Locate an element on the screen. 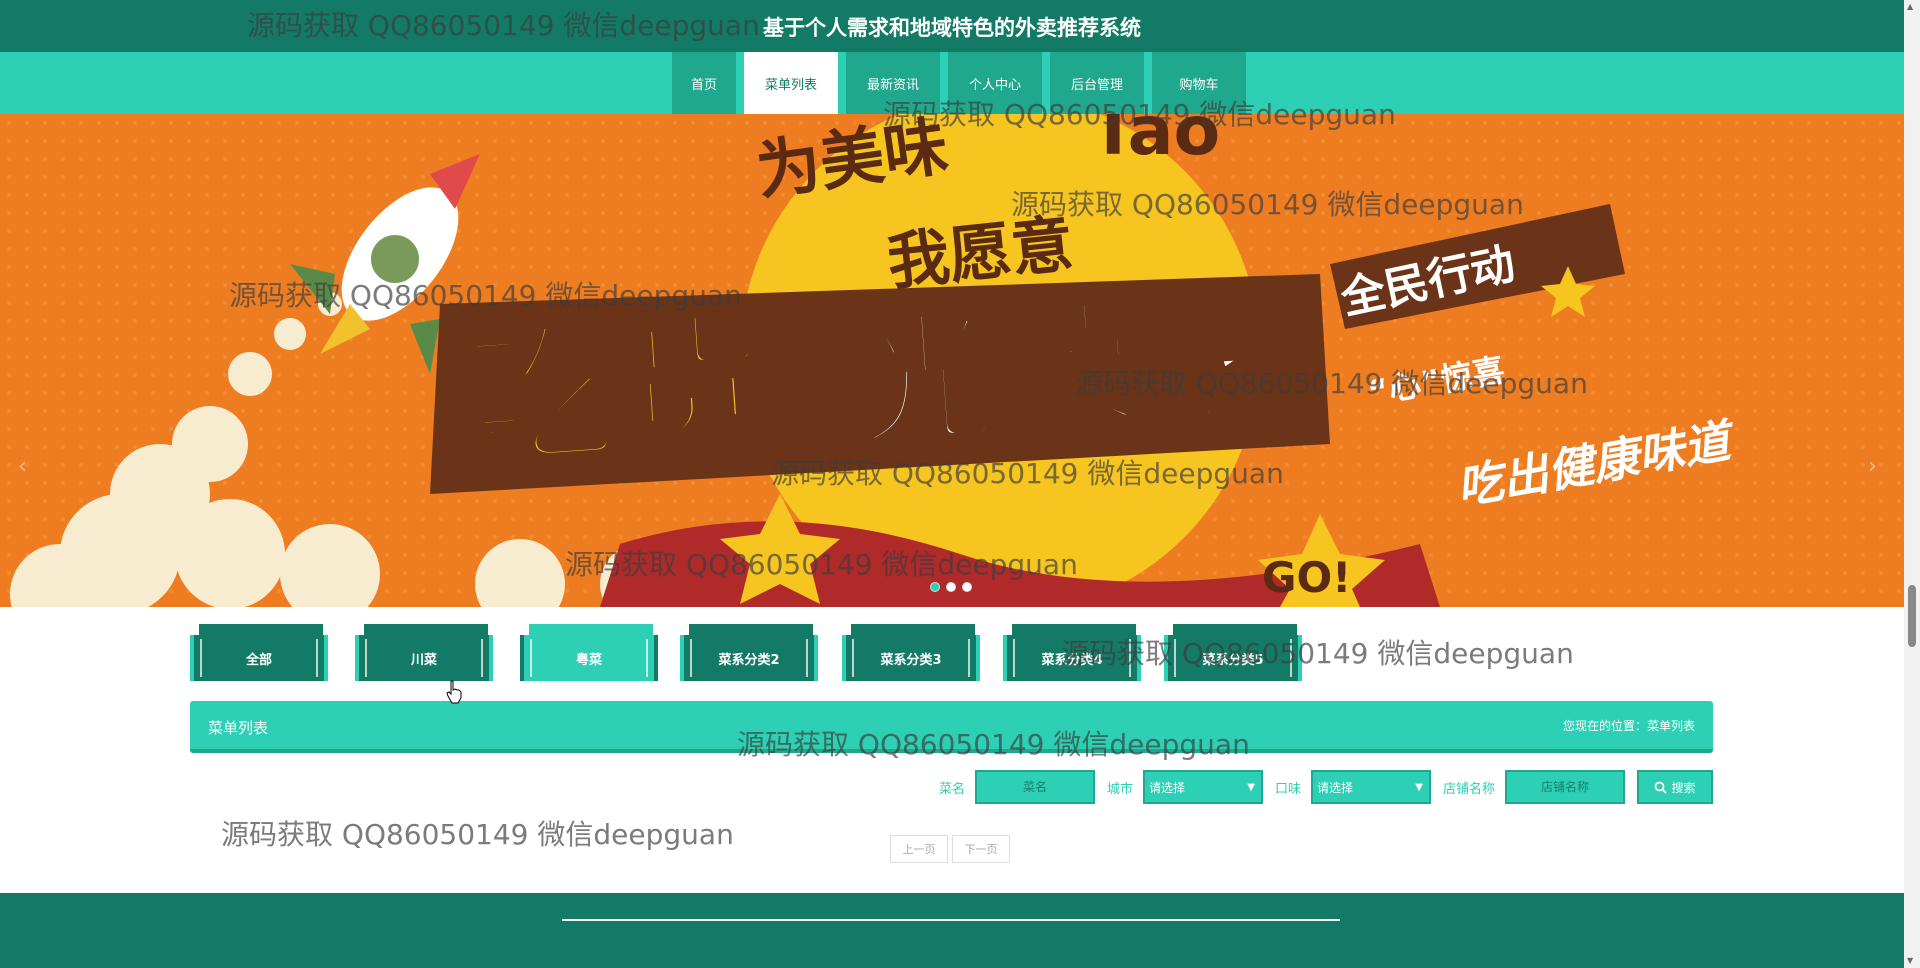 This screenshot has width=1920, height=968. next-page-button: 下一页 is located at coordinates (981, 849).